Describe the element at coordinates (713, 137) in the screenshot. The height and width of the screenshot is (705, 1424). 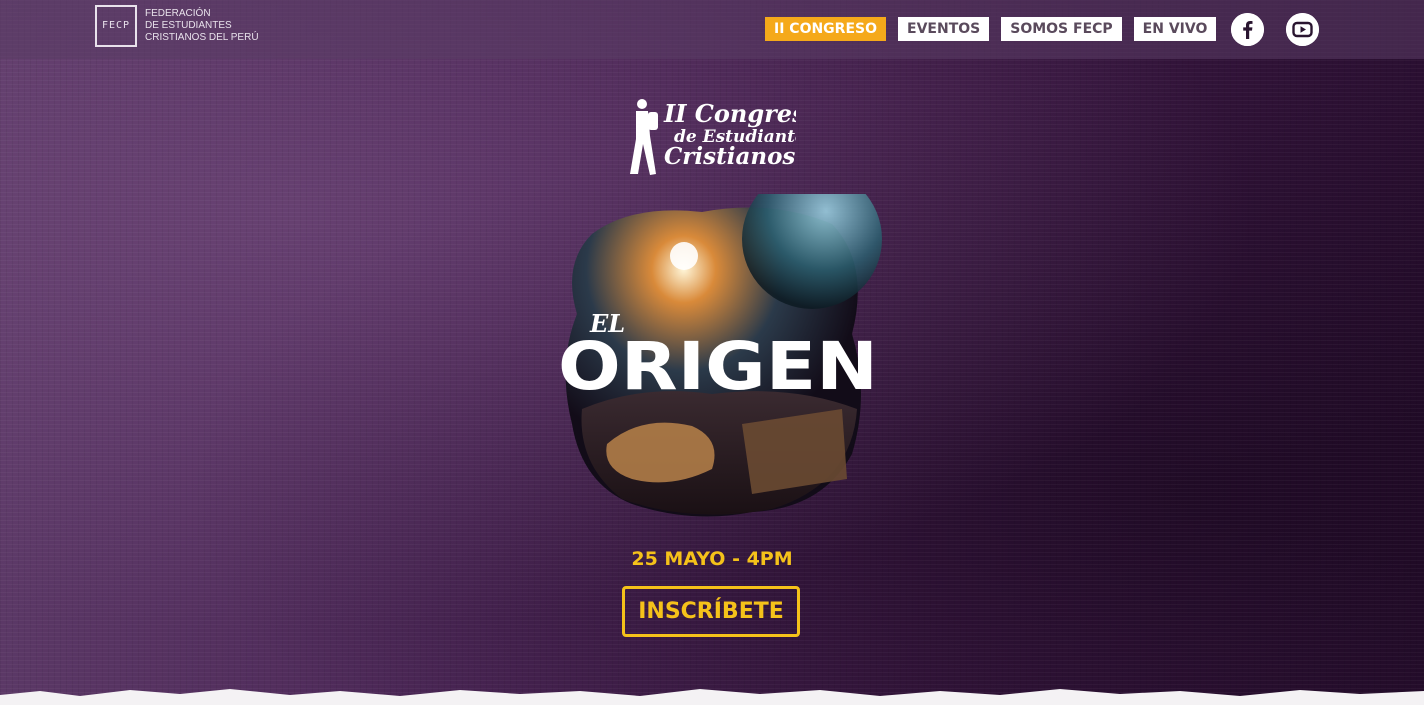
I see `congress-logo: II Congreso de Estudiantes Cristianos` at that location.